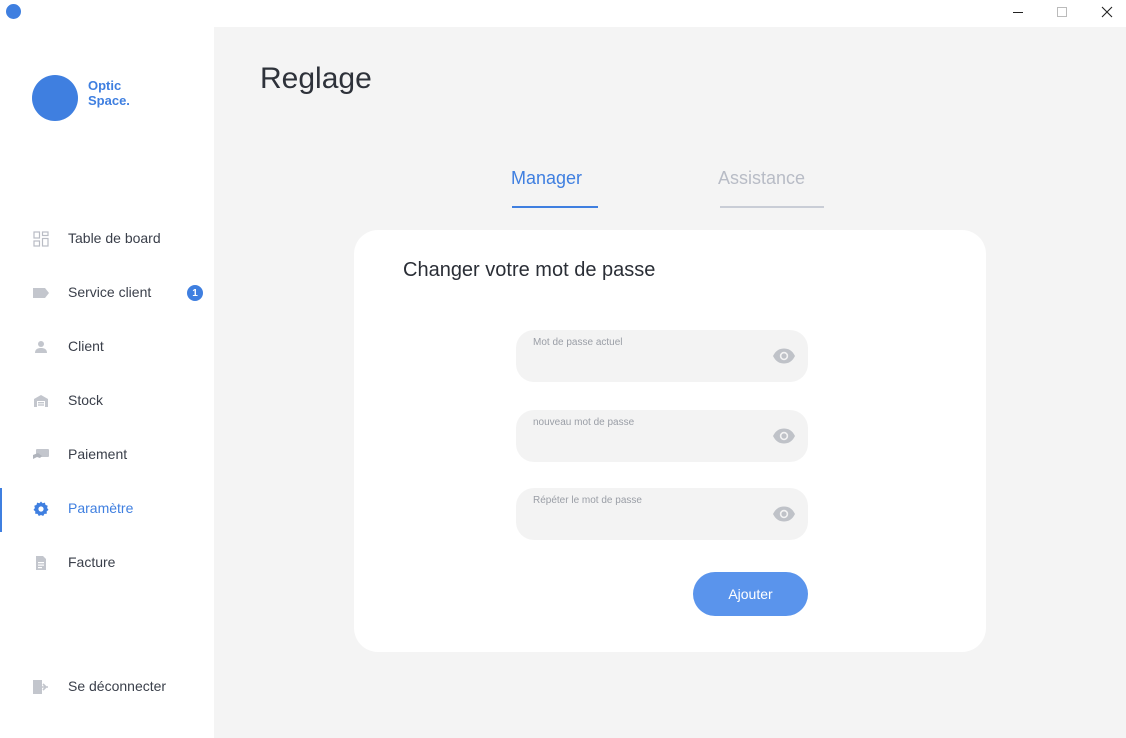 This screenshot has width=1126, height=738. What do you see at coordinates (101, 508) in the screenshot?
I see `sidebar-item-label: Paramètre` at bounding box center [101, 508].